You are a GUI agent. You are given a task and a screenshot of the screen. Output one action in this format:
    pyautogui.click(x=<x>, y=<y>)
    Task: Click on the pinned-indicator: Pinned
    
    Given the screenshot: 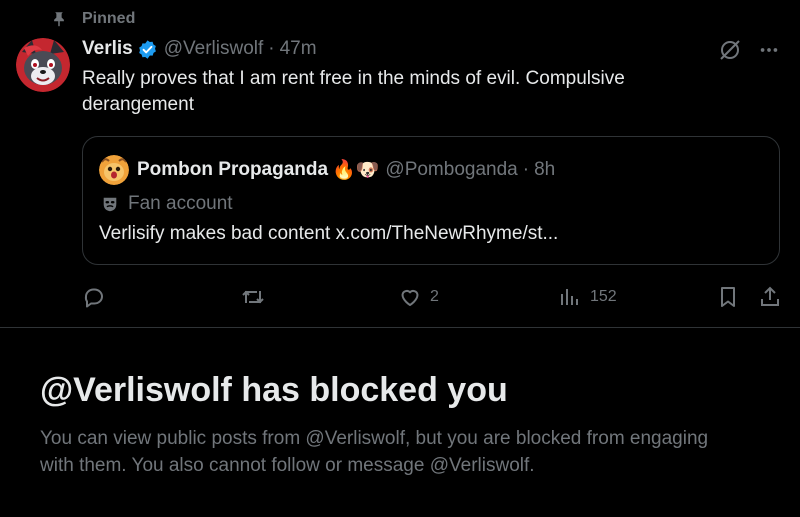 What is the action you would take?
    pyautogui.click(x=92, y=19)
    